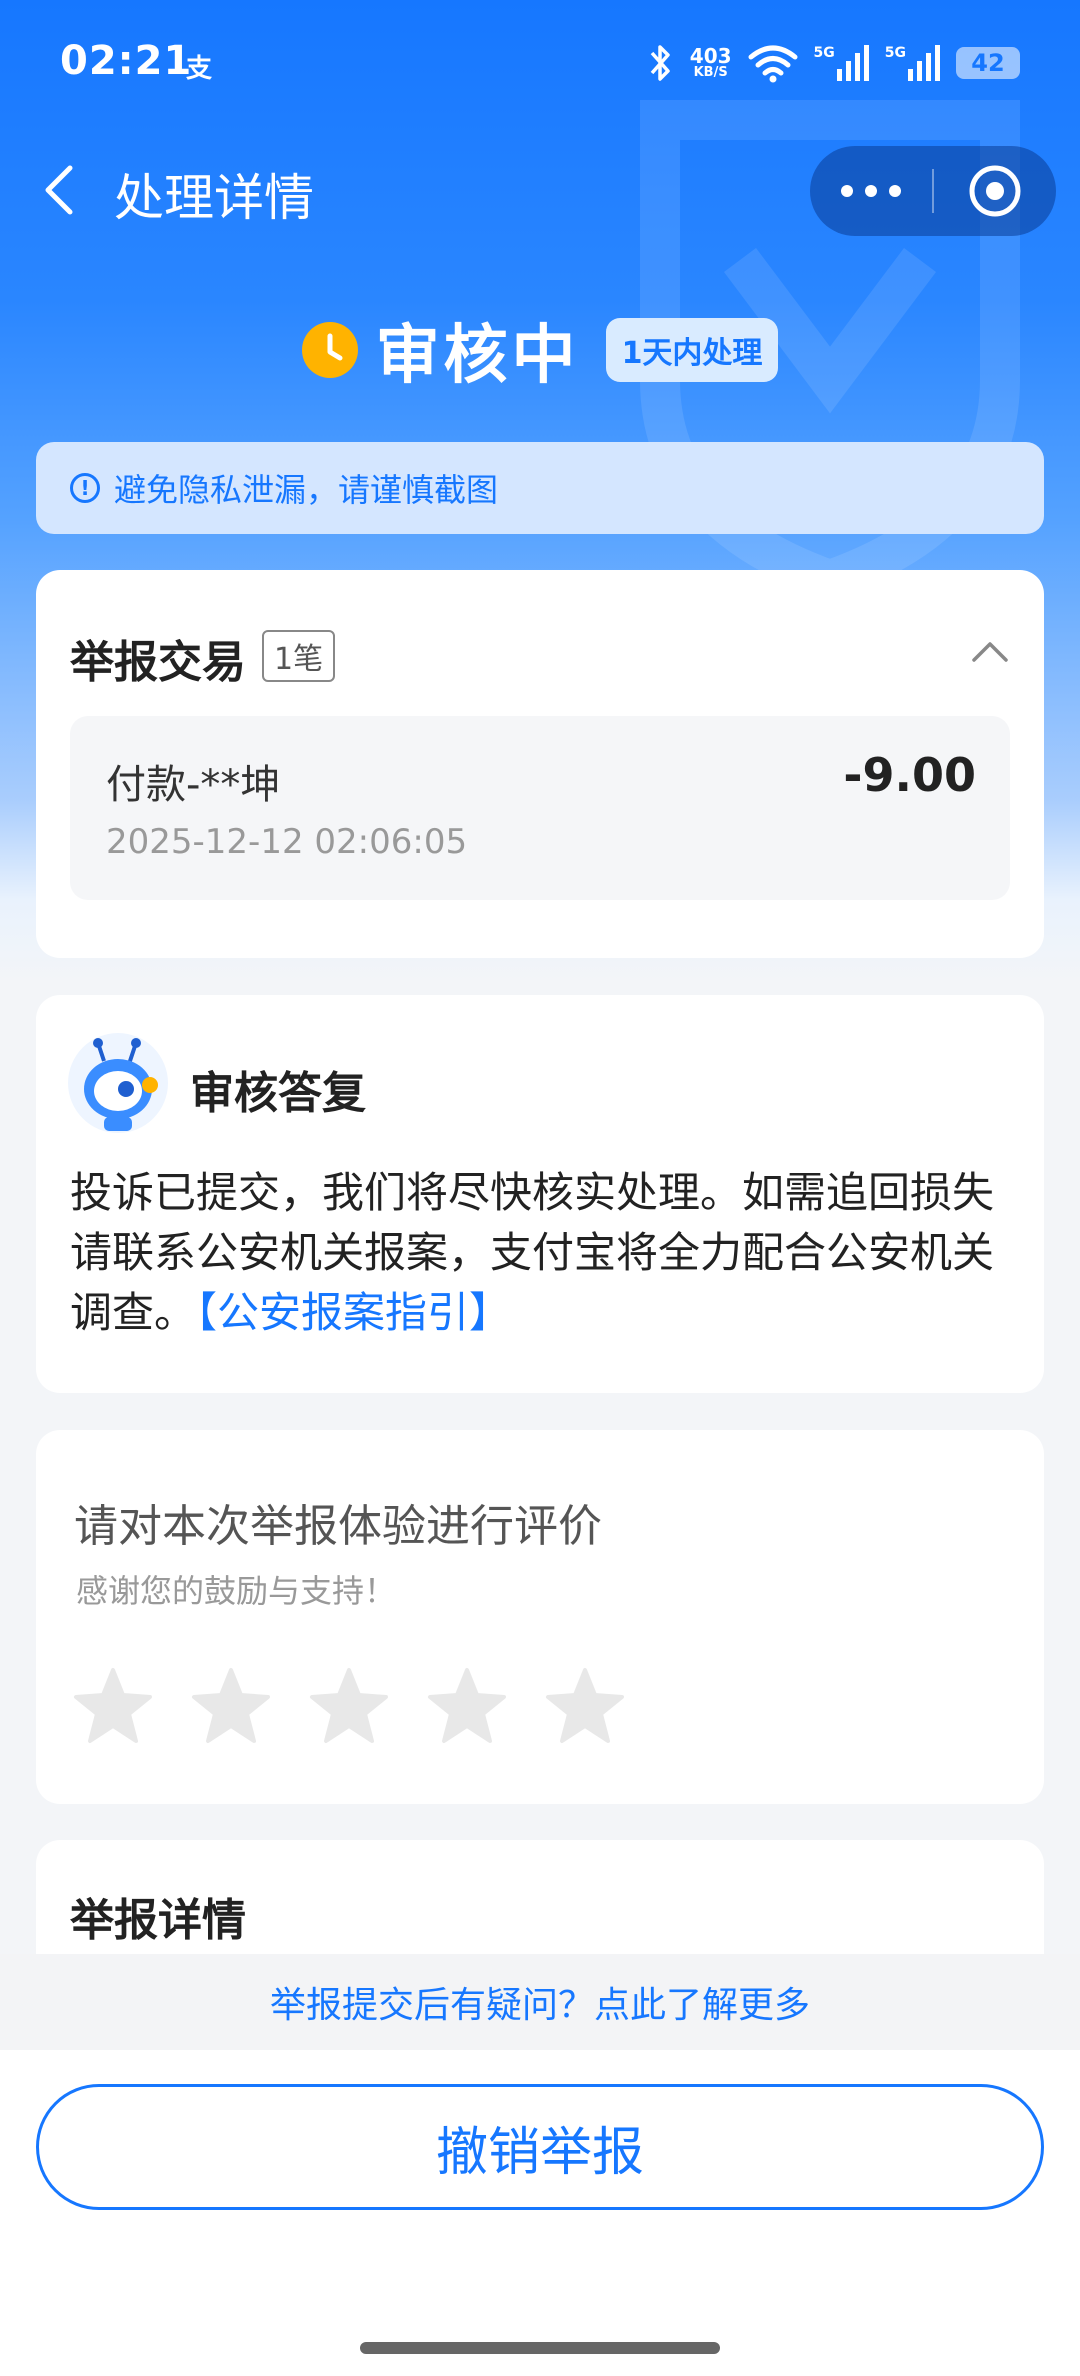 This screenshot has height=2376, width=1080. Describe the element at coordinates (710, 72) in the screenshot. I see `network-speed-unit: KB/S` at that location.